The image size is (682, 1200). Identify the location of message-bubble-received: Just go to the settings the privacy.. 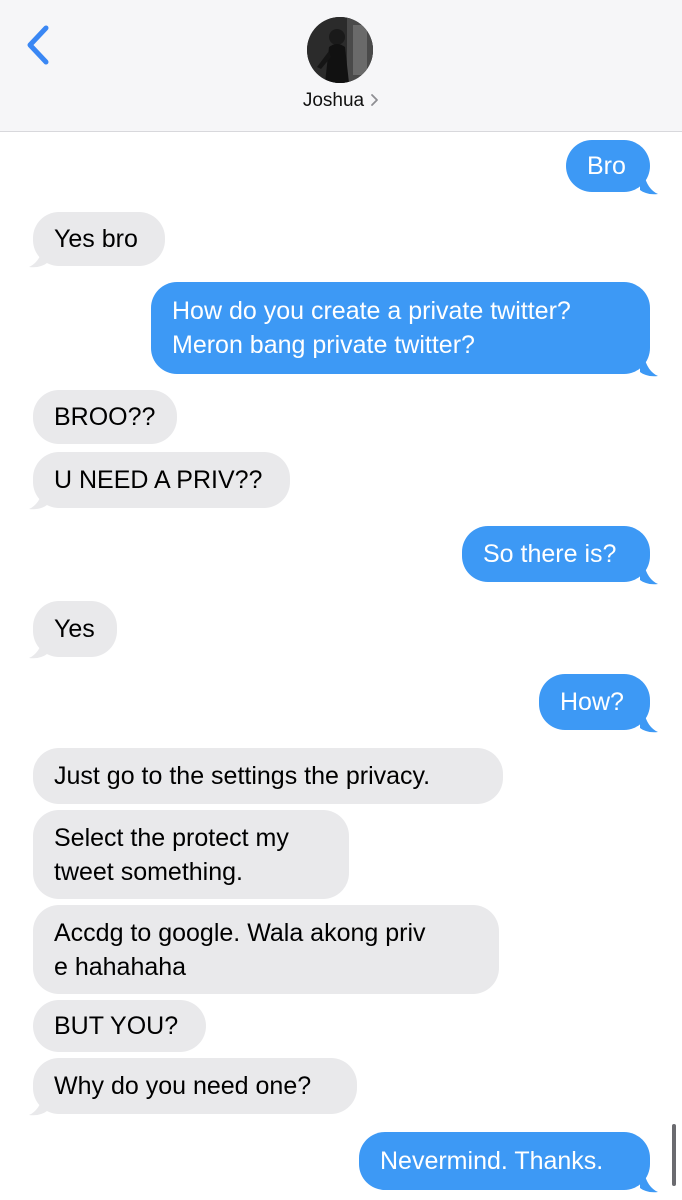
(268, 776).